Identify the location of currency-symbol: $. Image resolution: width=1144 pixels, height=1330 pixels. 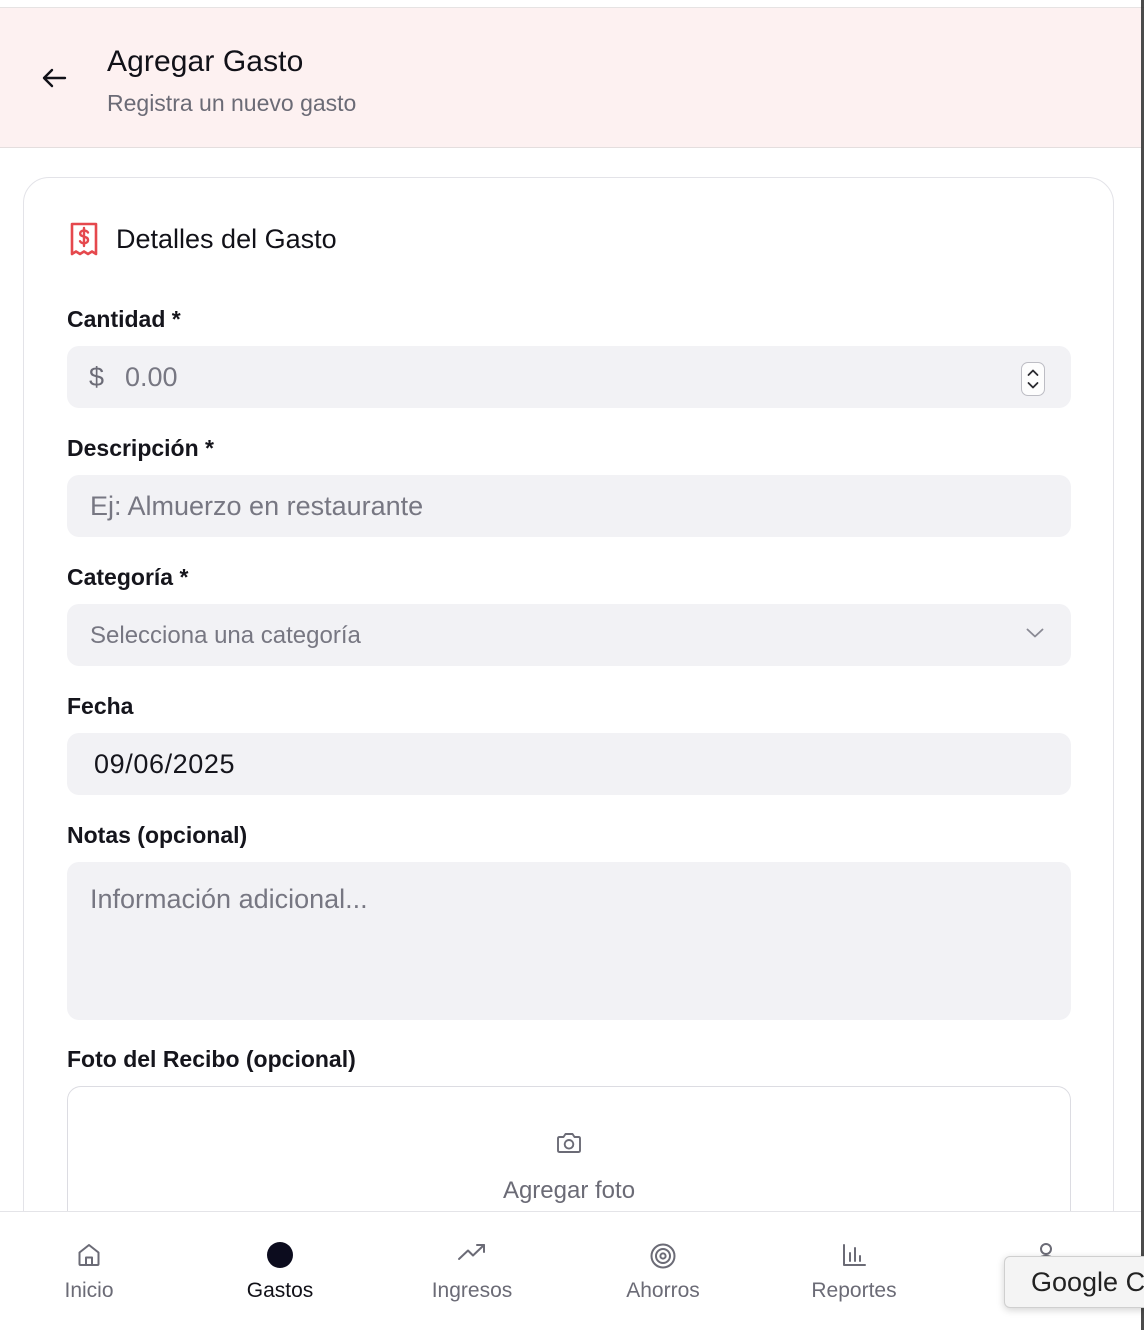
(97, 377).